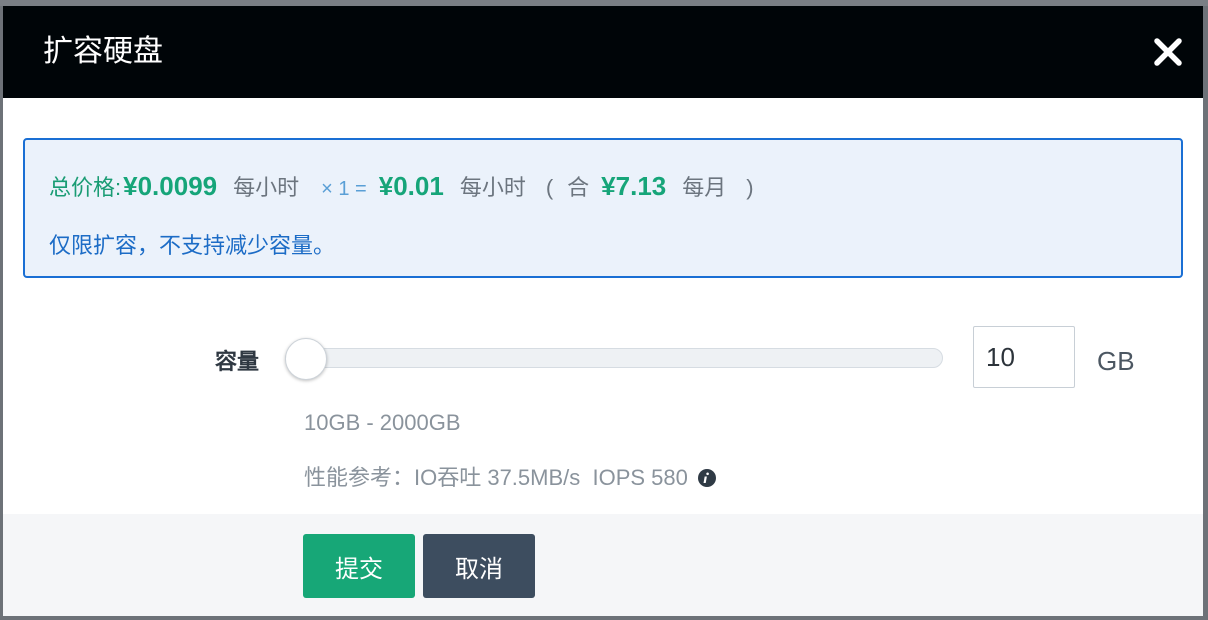 This screenshot has height=620, width=1208. What do you see at coordinates (496, 477) in the screenshot?
I see `performance-text: 性能参考：IO吞吐 37.5MB/s IOPS 580` at bounding box center [496, 477].